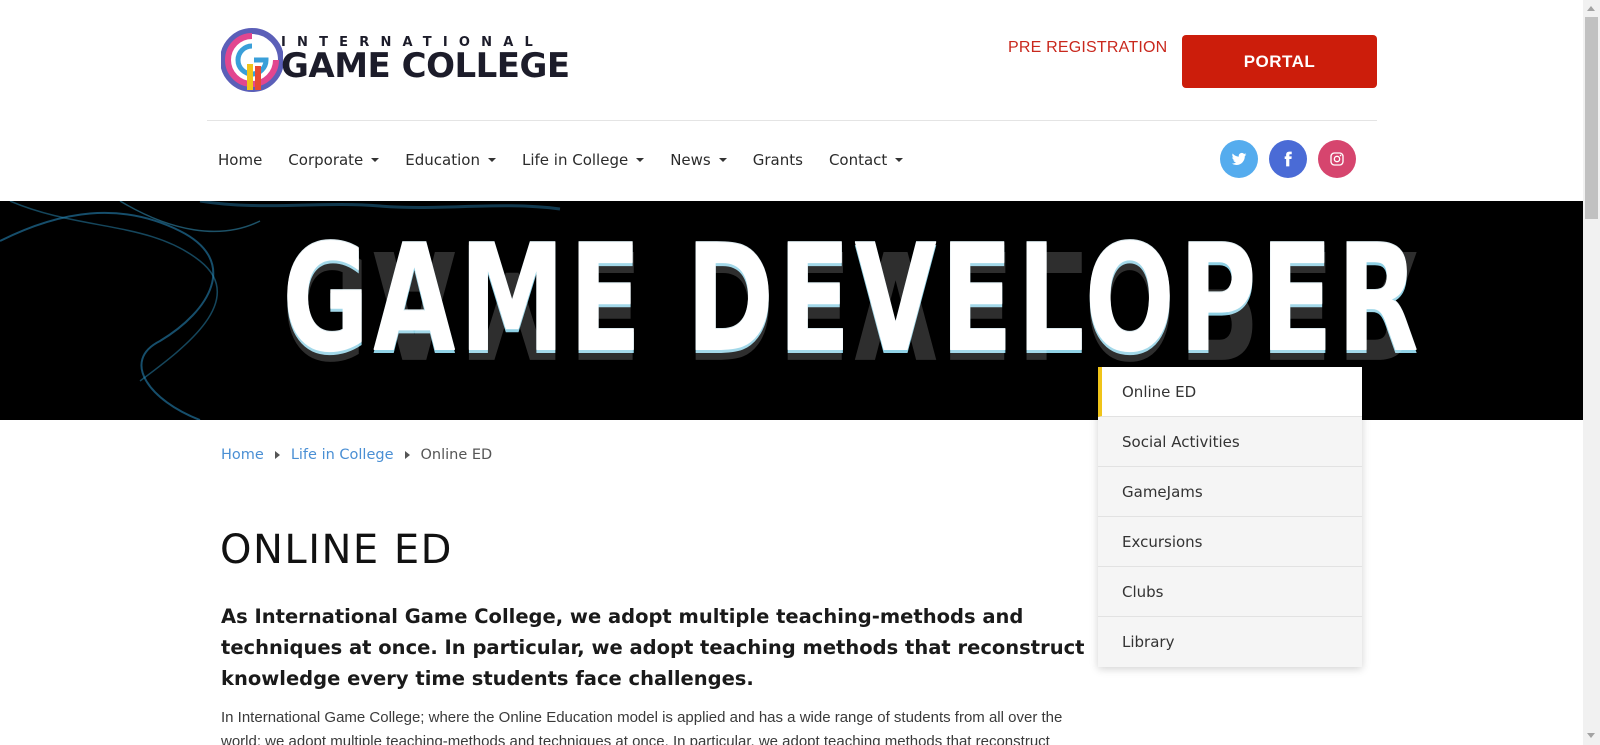 Image resolution: width=1600 pixels, height=745 pixels. Describe the element at coordinates (242, 455) in the screenshot. I see `breadcrumb-home: Home` at that location.